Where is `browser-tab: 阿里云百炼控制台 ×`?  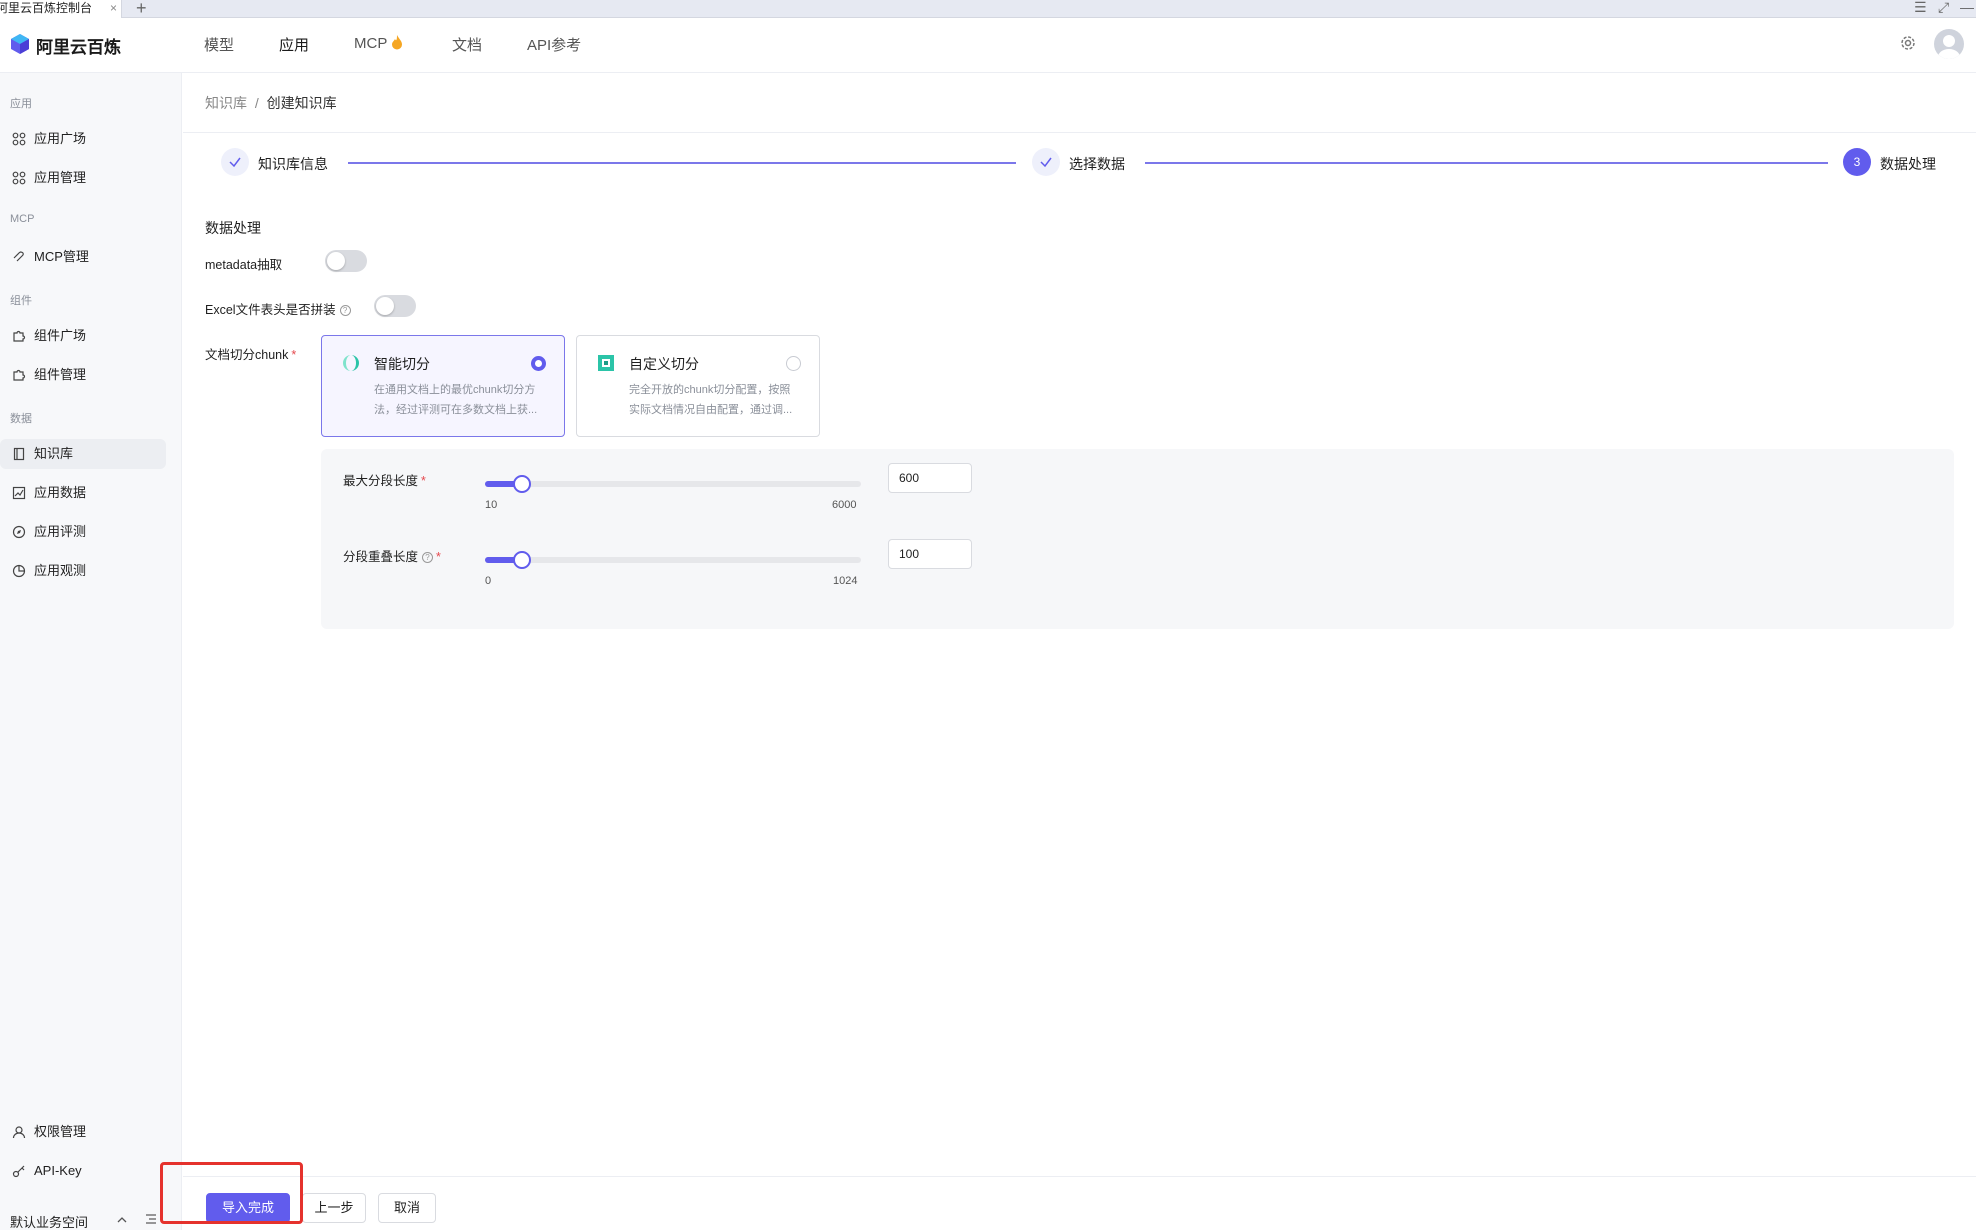
browser-tab: 阿里云百炼控制台 × is located at coordinates (61, 9).